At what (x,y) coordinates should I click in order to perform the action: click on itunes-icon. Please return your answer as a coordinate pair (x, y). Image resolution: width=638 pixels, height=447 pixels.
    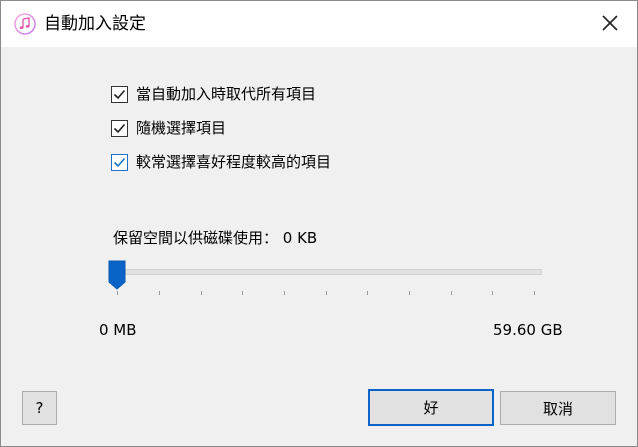
    Looking at the image, I should click on (25, 24).